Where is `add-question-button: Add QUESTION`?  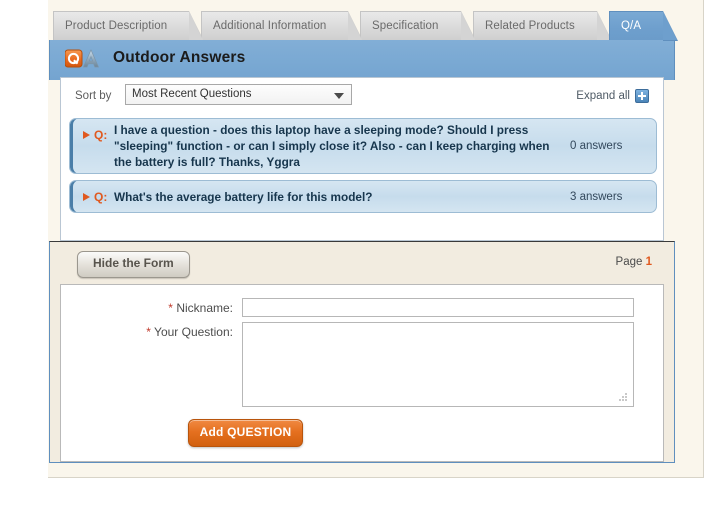 add-question-button: Add QUESTION is located at coordinates (245, 433).